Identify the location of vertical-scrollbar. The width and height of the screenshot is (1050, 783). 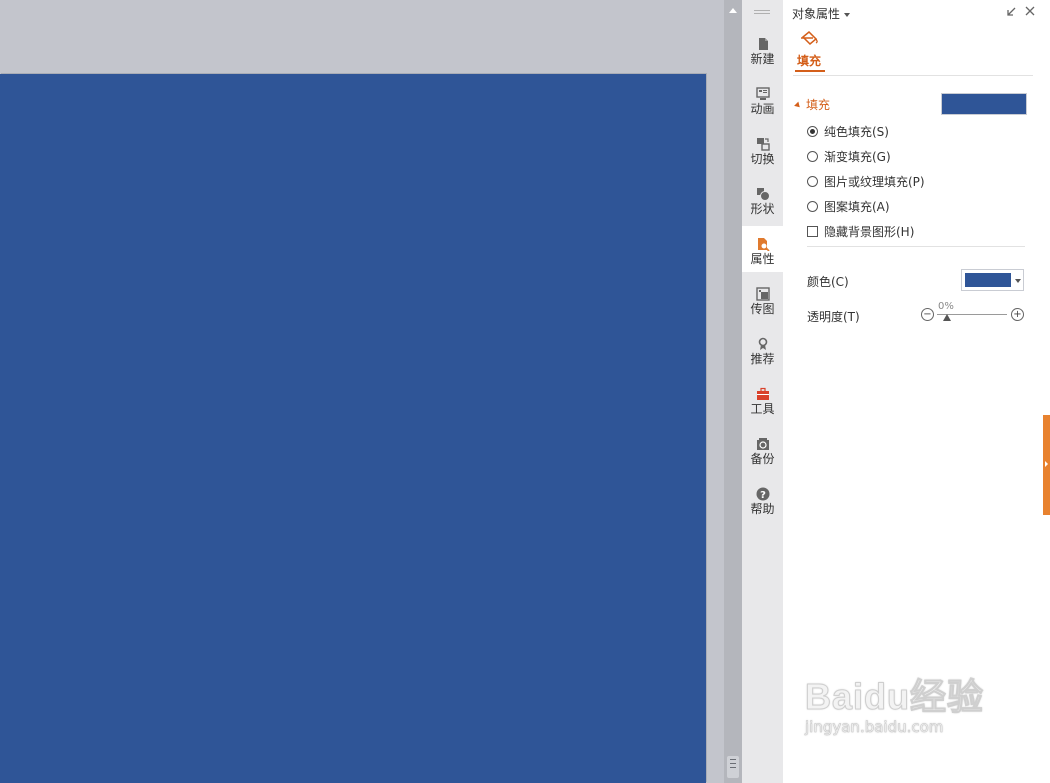
(733, 391).